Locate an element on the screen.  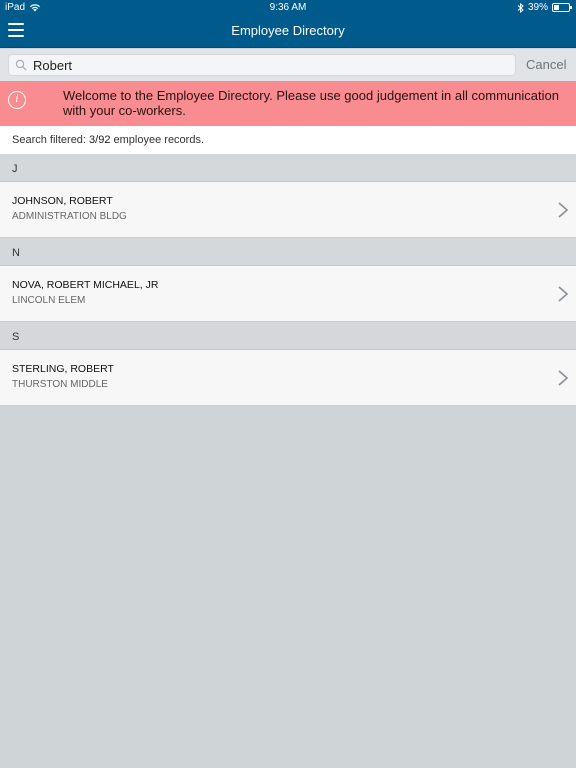
status-bar: iPad 9:36 AM 39% is located at coordinates (288, 8).